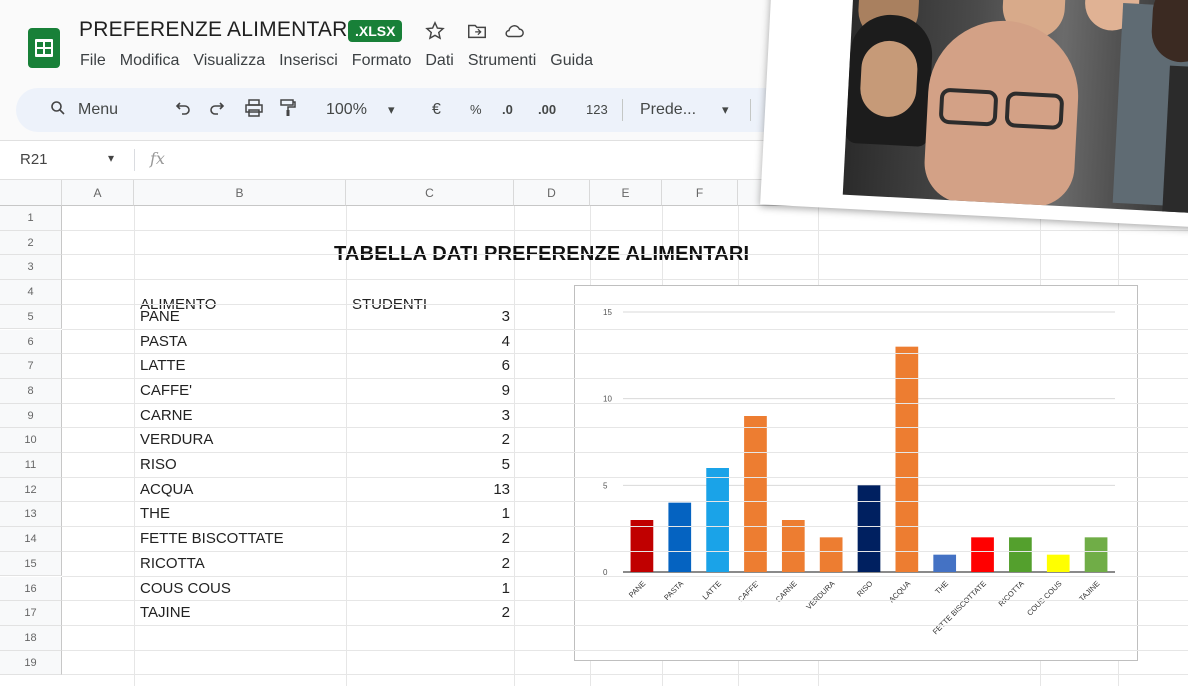 The width and height of the screenshot is (1188, 686). What do you see at coordinates (183, 110) in the screenshot?
I see `undo-icon` at bounding box center [183, 110].